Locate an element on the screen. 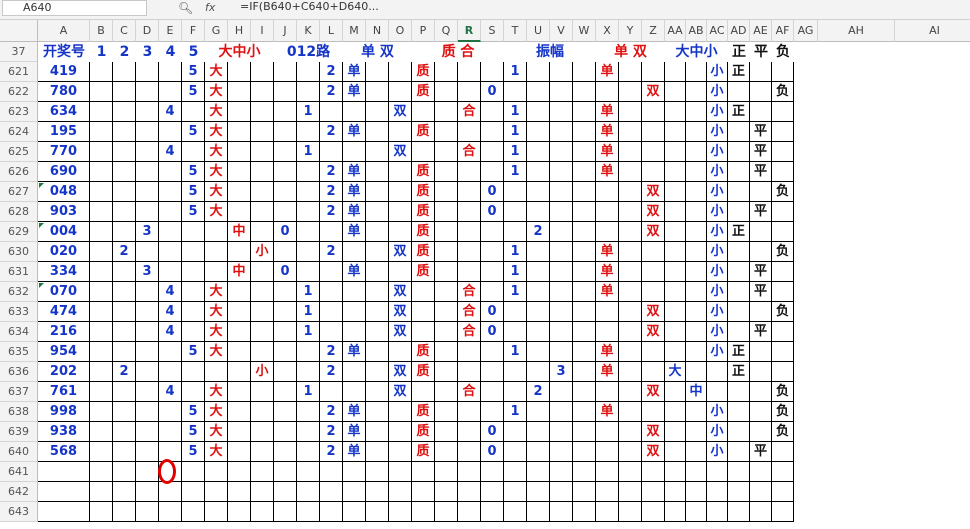  data-cell: 正 is located at coordinates (739, 232).